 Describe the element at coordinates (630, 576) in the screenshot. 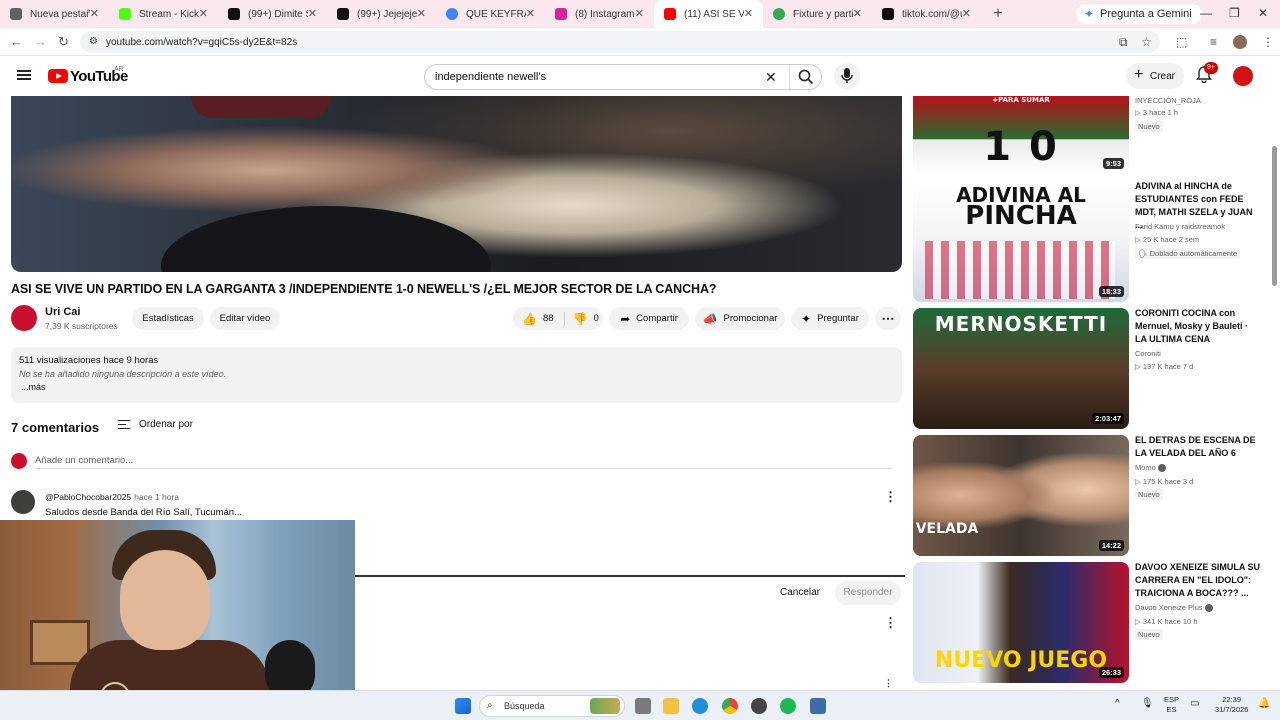

I see `reply-input` at that location.